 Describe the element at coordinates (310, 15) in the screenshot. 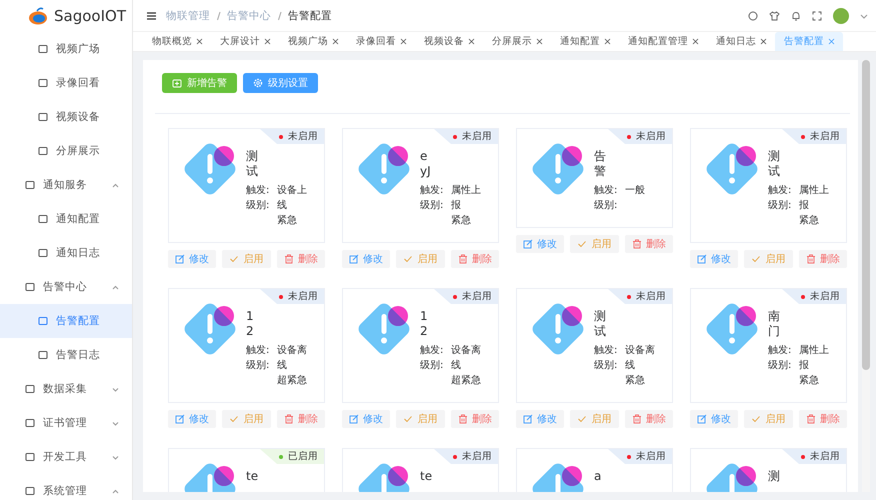

I see `breadcrumb-current: 告警配置` at that location.